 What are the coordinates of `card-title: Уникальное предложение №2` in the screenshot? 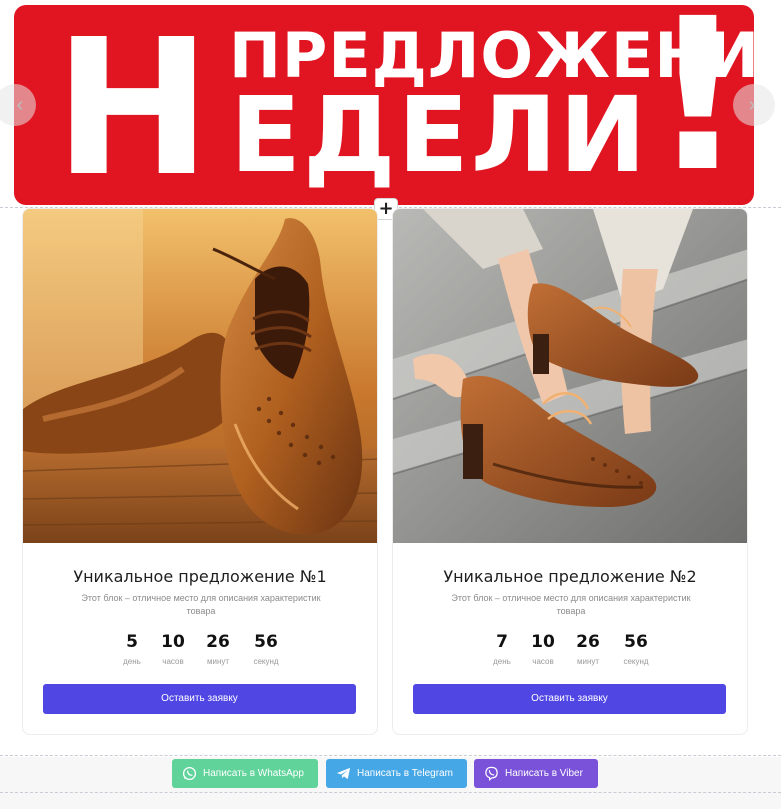 It's located at (570, 576).